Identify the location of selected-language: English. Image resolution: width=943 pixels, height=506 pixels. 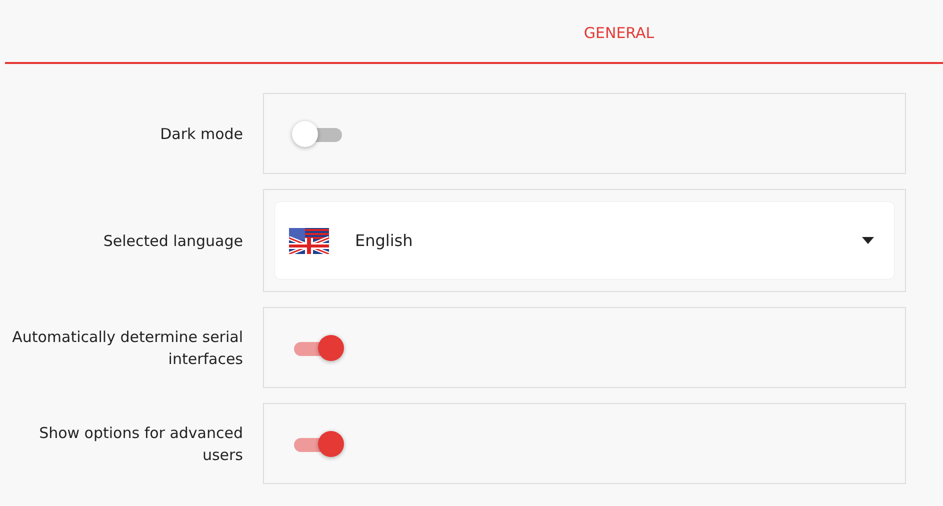
(384, 240).